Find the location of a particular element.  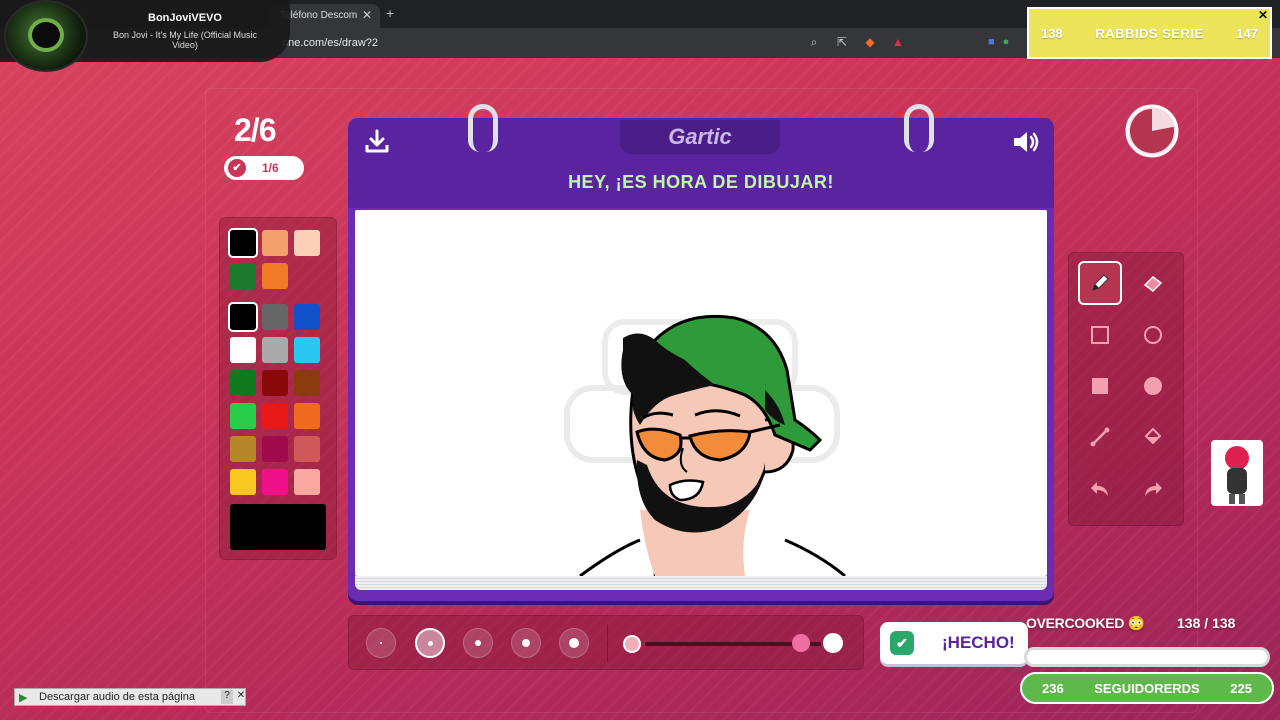

color-palette is located at coordinates (278, 388).